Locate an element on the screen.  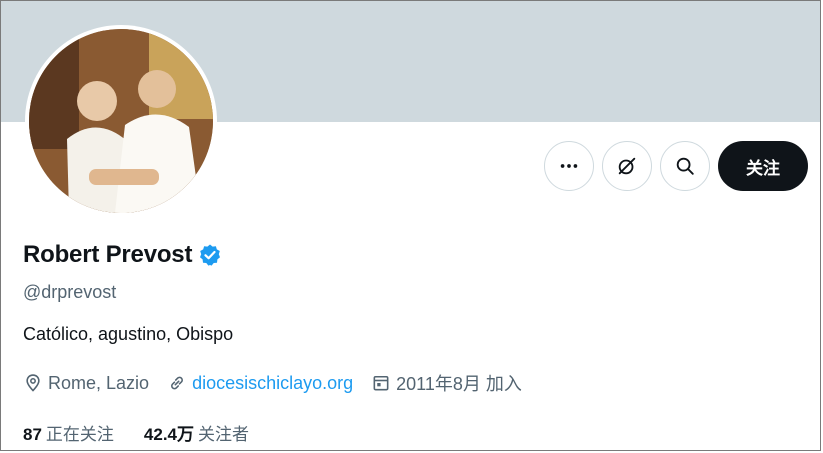
location-text: Rome, Lazio is located at coordinates (99, 382).